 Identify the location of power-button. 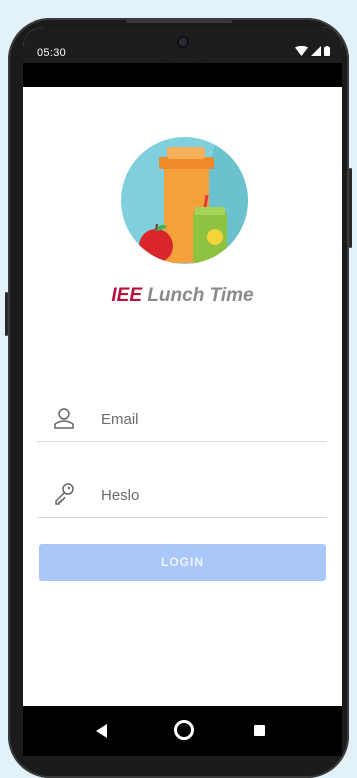
(6, 314).